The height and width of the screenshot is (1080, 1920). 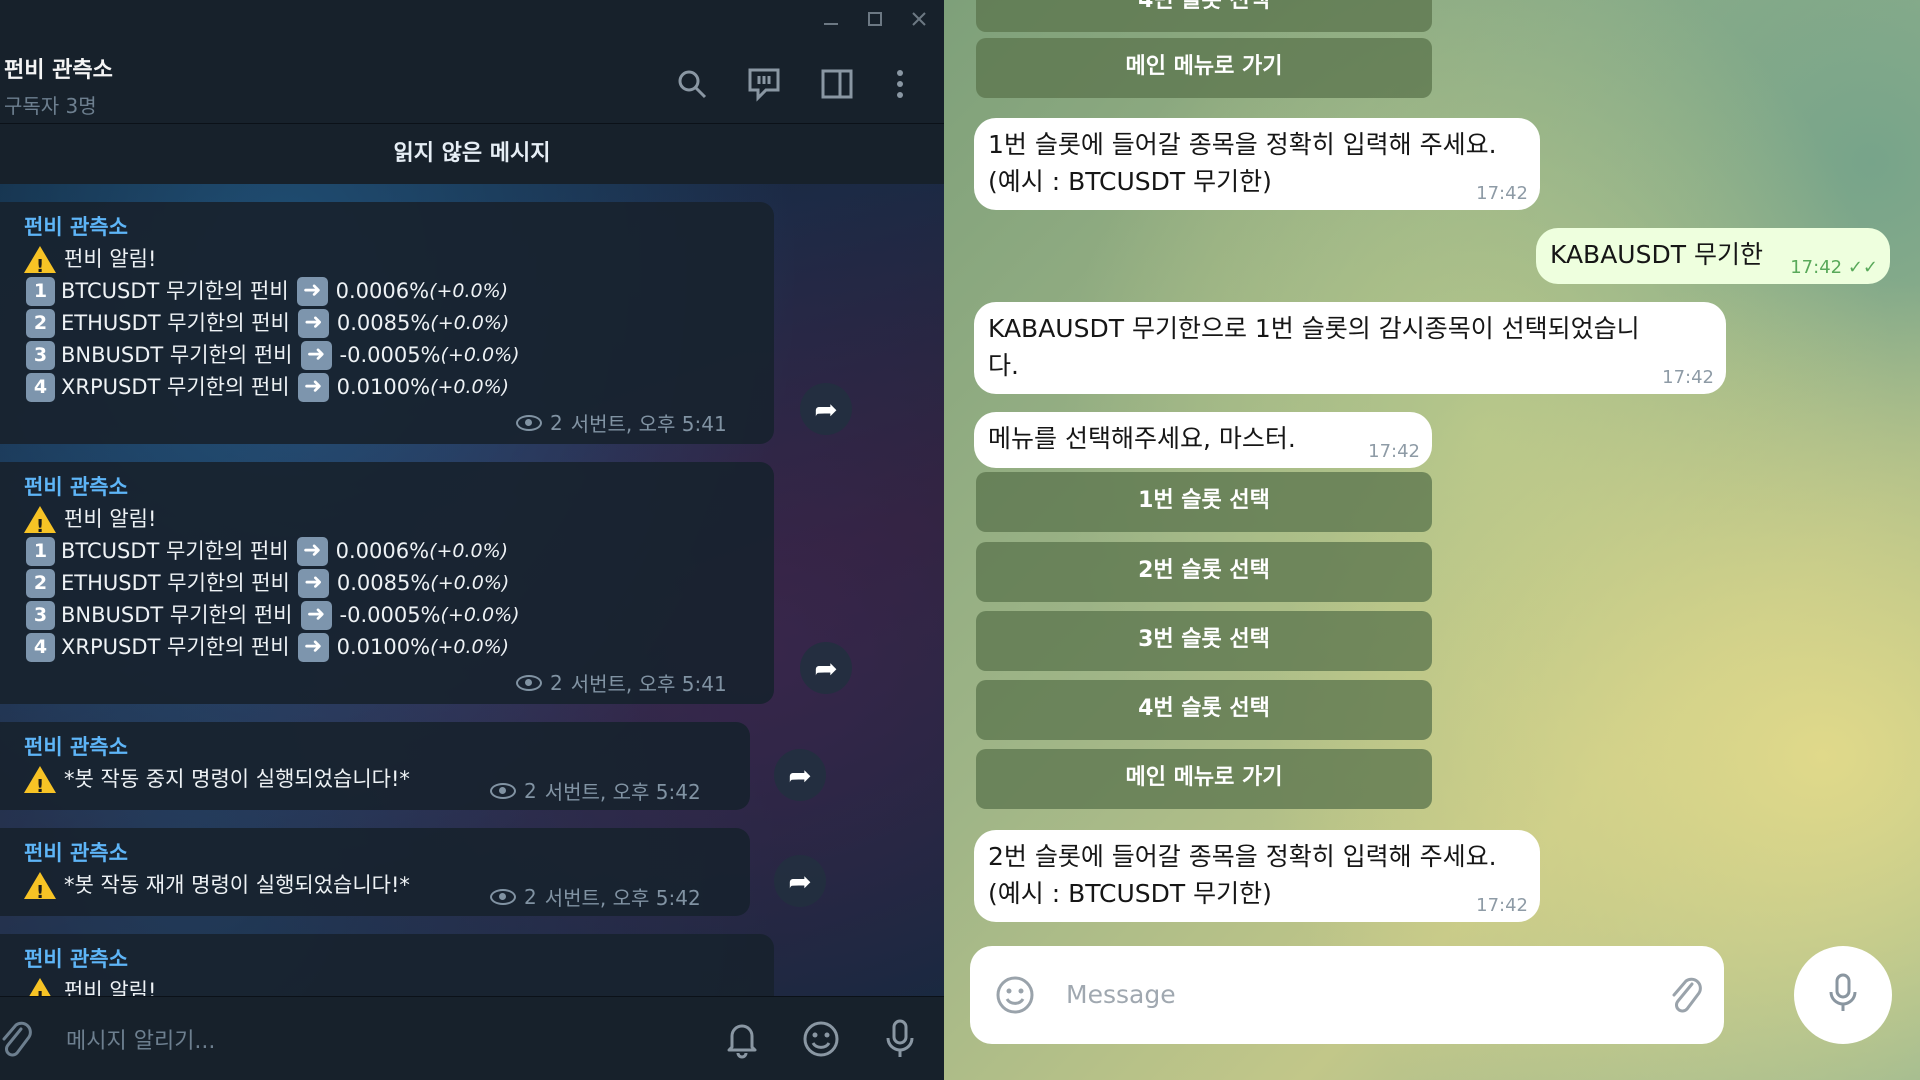 I want to click on incoming-message: 메뉴를 선택해주세요, 마스터. 17:42, so click(x=1203, y=440).